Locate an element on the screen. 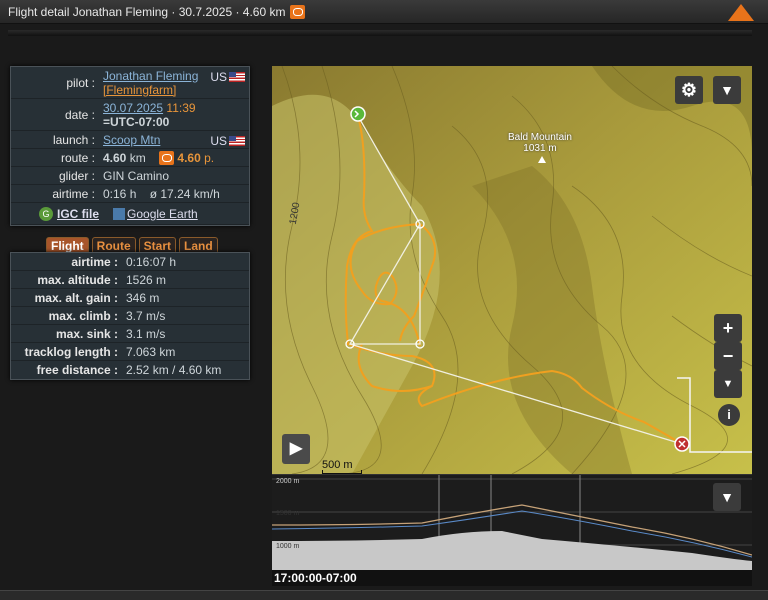 The width and height of the screenshot is (768, 600). glider-name: GIN Camino is located at coordinates (136, 175).